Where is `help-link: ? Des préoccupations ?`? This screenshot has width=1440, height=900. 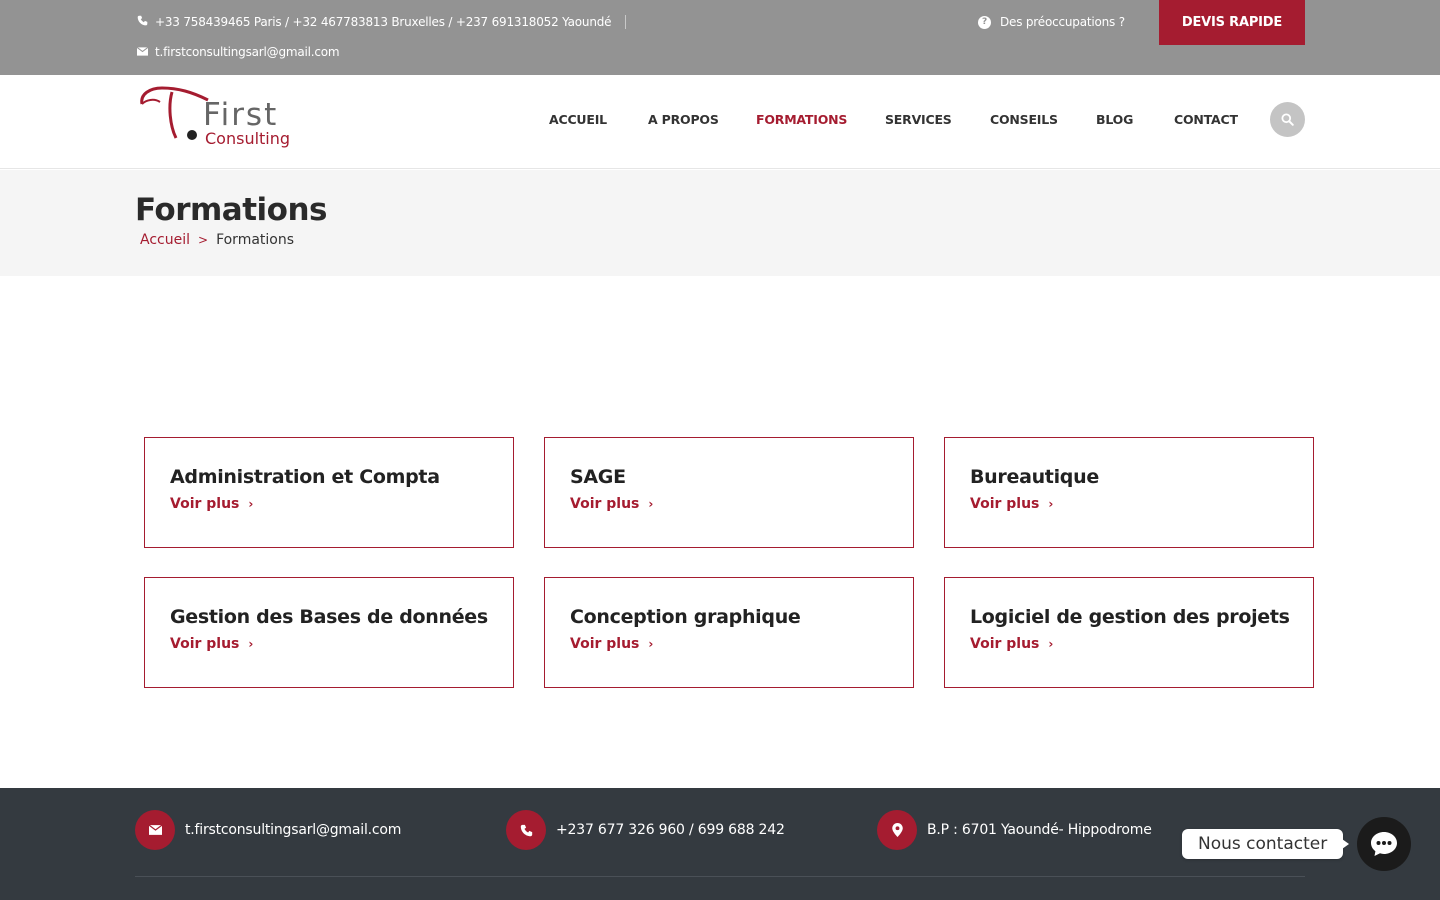
help-link: ? Des préoccupations ? is located at coordinates (1051, 22).